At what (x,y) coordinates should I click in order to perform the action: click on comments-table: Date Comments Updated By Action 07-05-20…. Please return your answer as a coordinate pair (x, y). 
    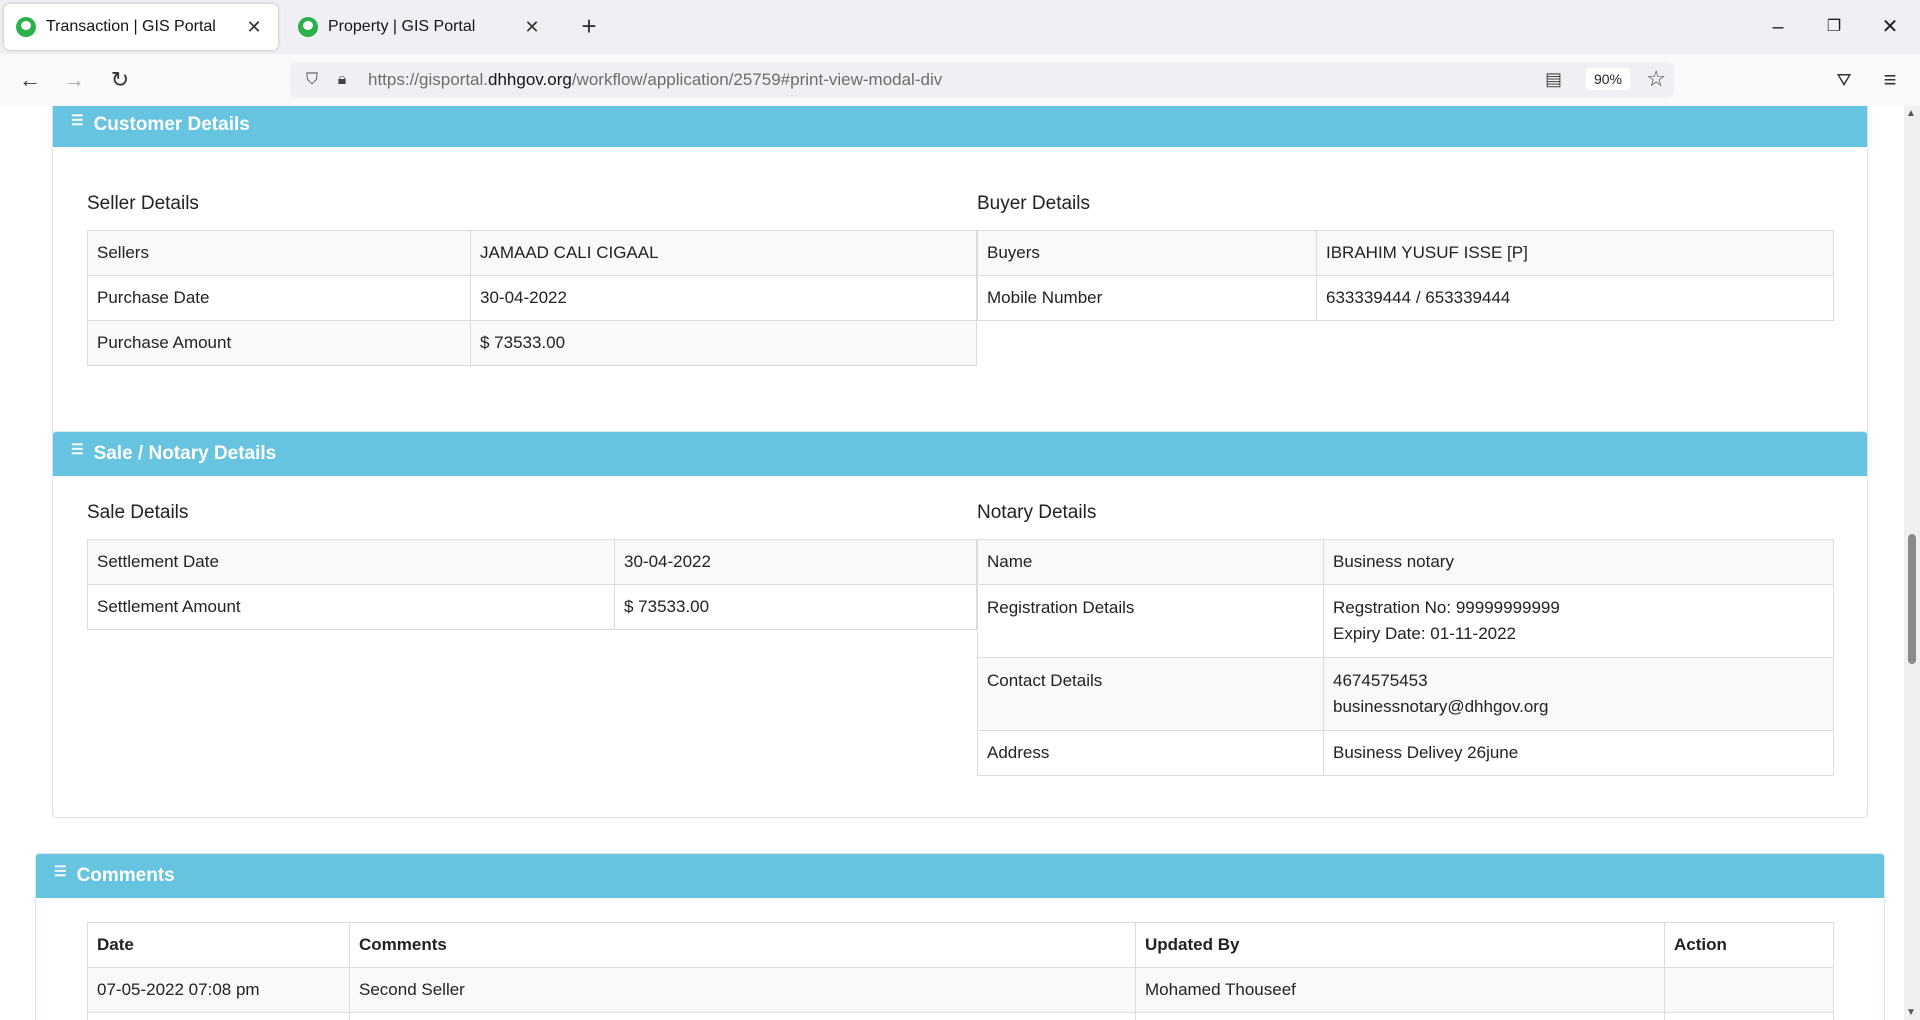
    Looking at the image, I should click on (960, 971).